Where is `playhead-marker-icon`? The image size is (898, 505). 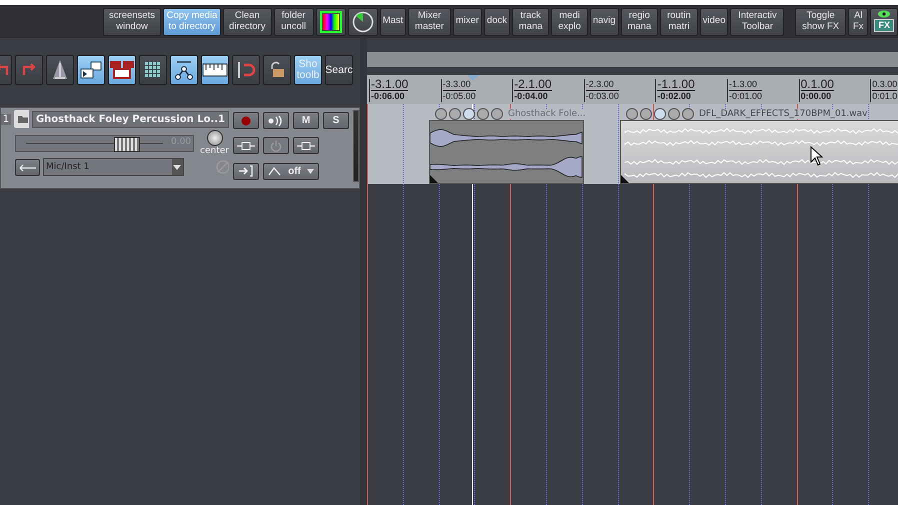
playhead-marker-icon is located at coordinates (473, 78).